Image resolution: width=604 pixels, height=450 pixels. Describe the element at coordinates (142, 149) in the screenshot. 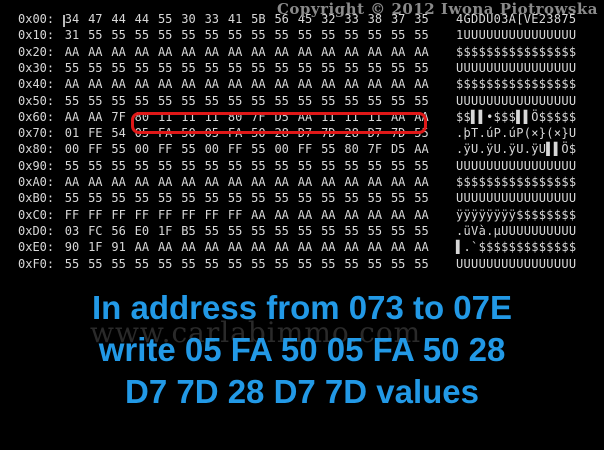

I see `hex-byte: 00` at that location.